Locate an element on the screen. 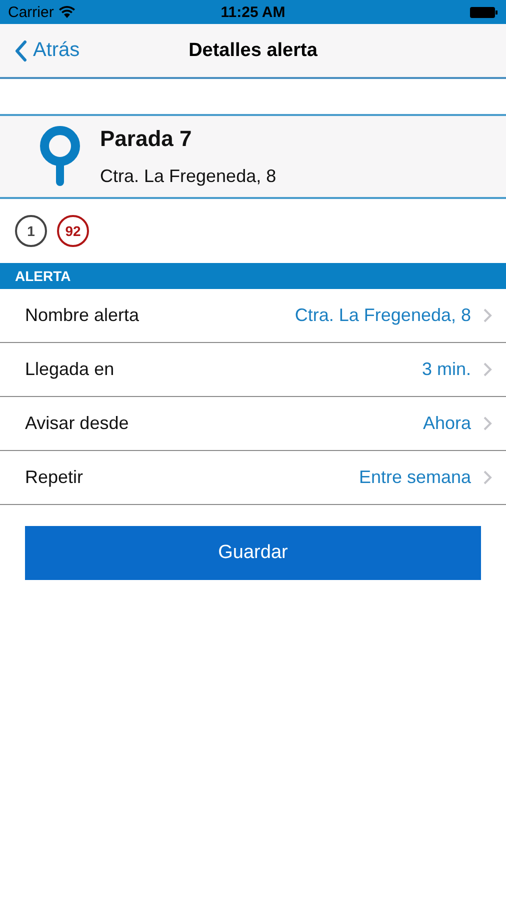 The height and width of the screenshot is (900, 506). section-title: ALERTA is located at coordinates (43, 276).